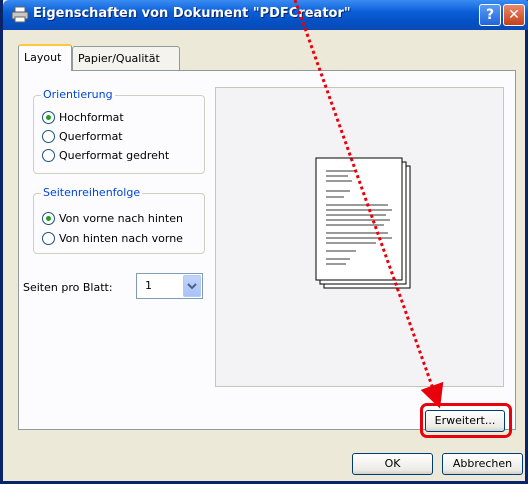 Image resolution: width=528 pixels, height=484 pixels. I want to click on tab-layout: Layout, so click(45, 57).